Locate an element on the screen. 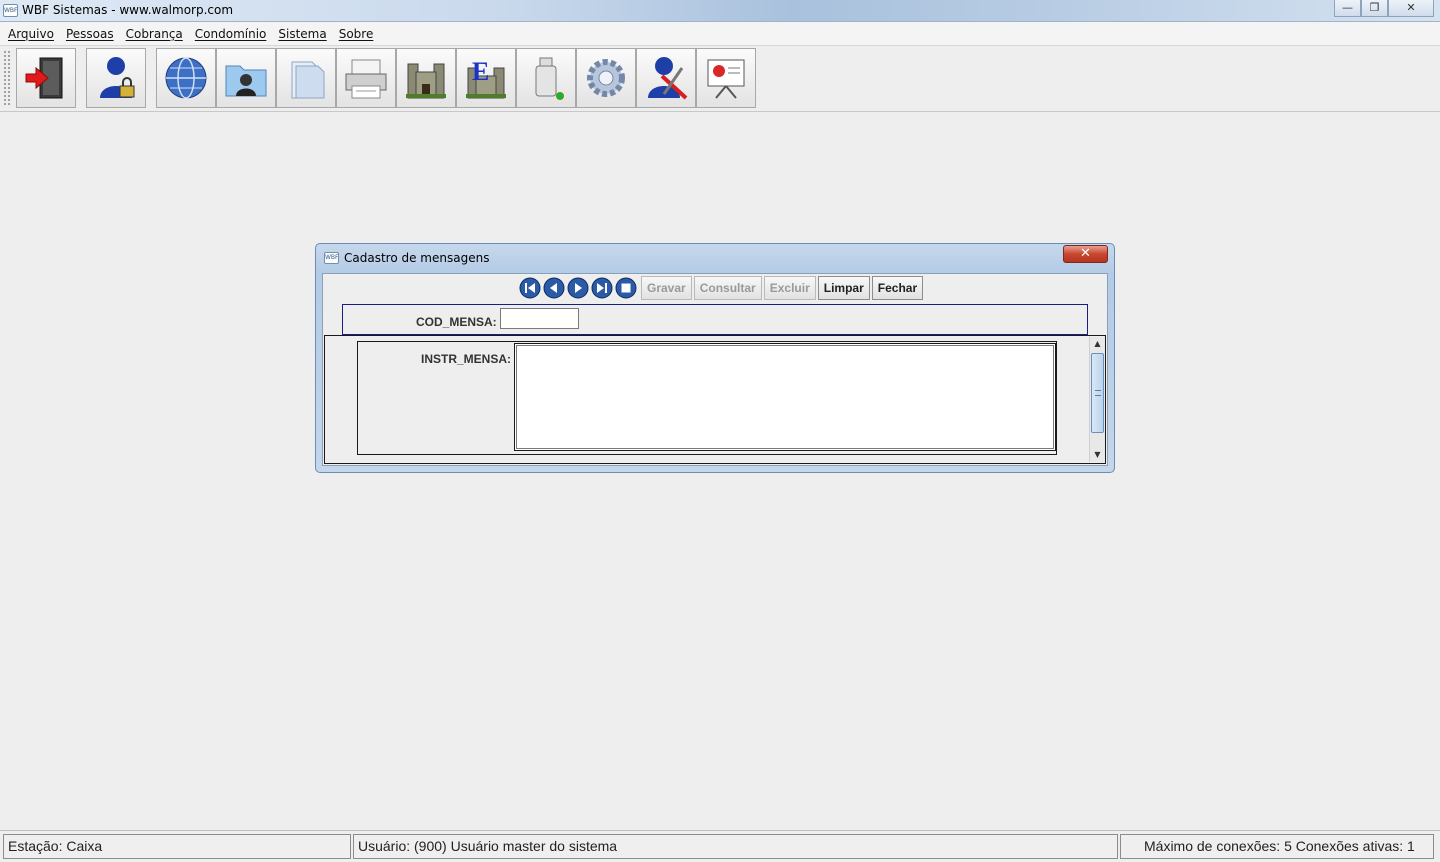  user-tools-icon is located at coordinates (668, 78).